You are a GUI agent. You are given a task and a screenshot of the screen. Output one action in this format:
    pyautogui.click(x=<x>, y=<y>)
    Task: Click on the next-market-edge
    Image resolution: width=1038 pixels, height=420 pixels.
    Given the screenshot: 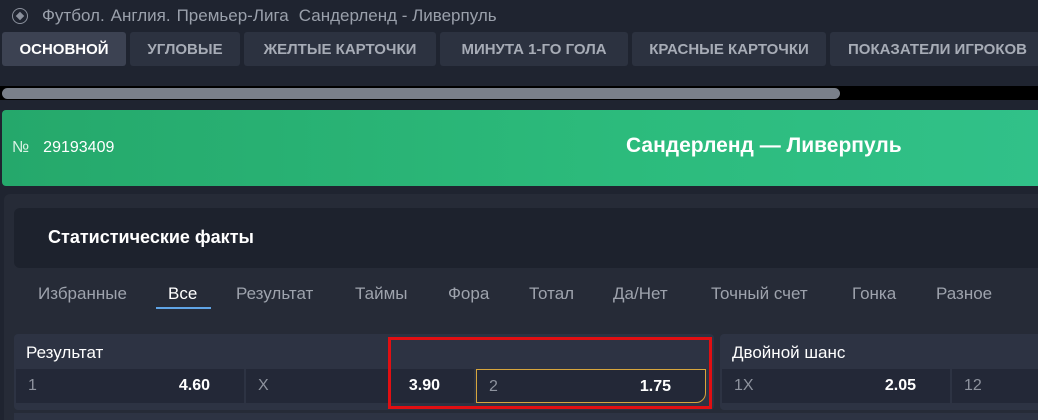 What is the action you would take?
    pyautogui.click(x=526, y=416)
    